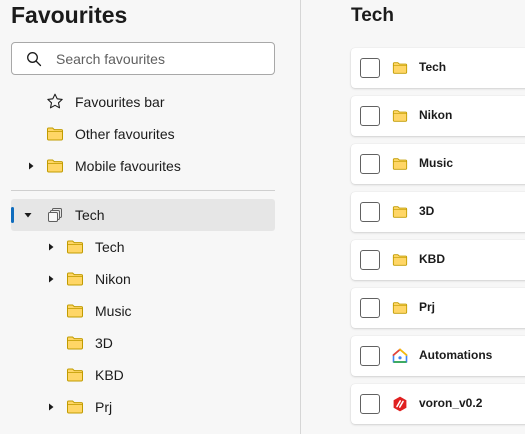  Describe the element at coordinates (128, 166) in the screenshot. I see `tree-item-label: Mobile favourites` at that location.